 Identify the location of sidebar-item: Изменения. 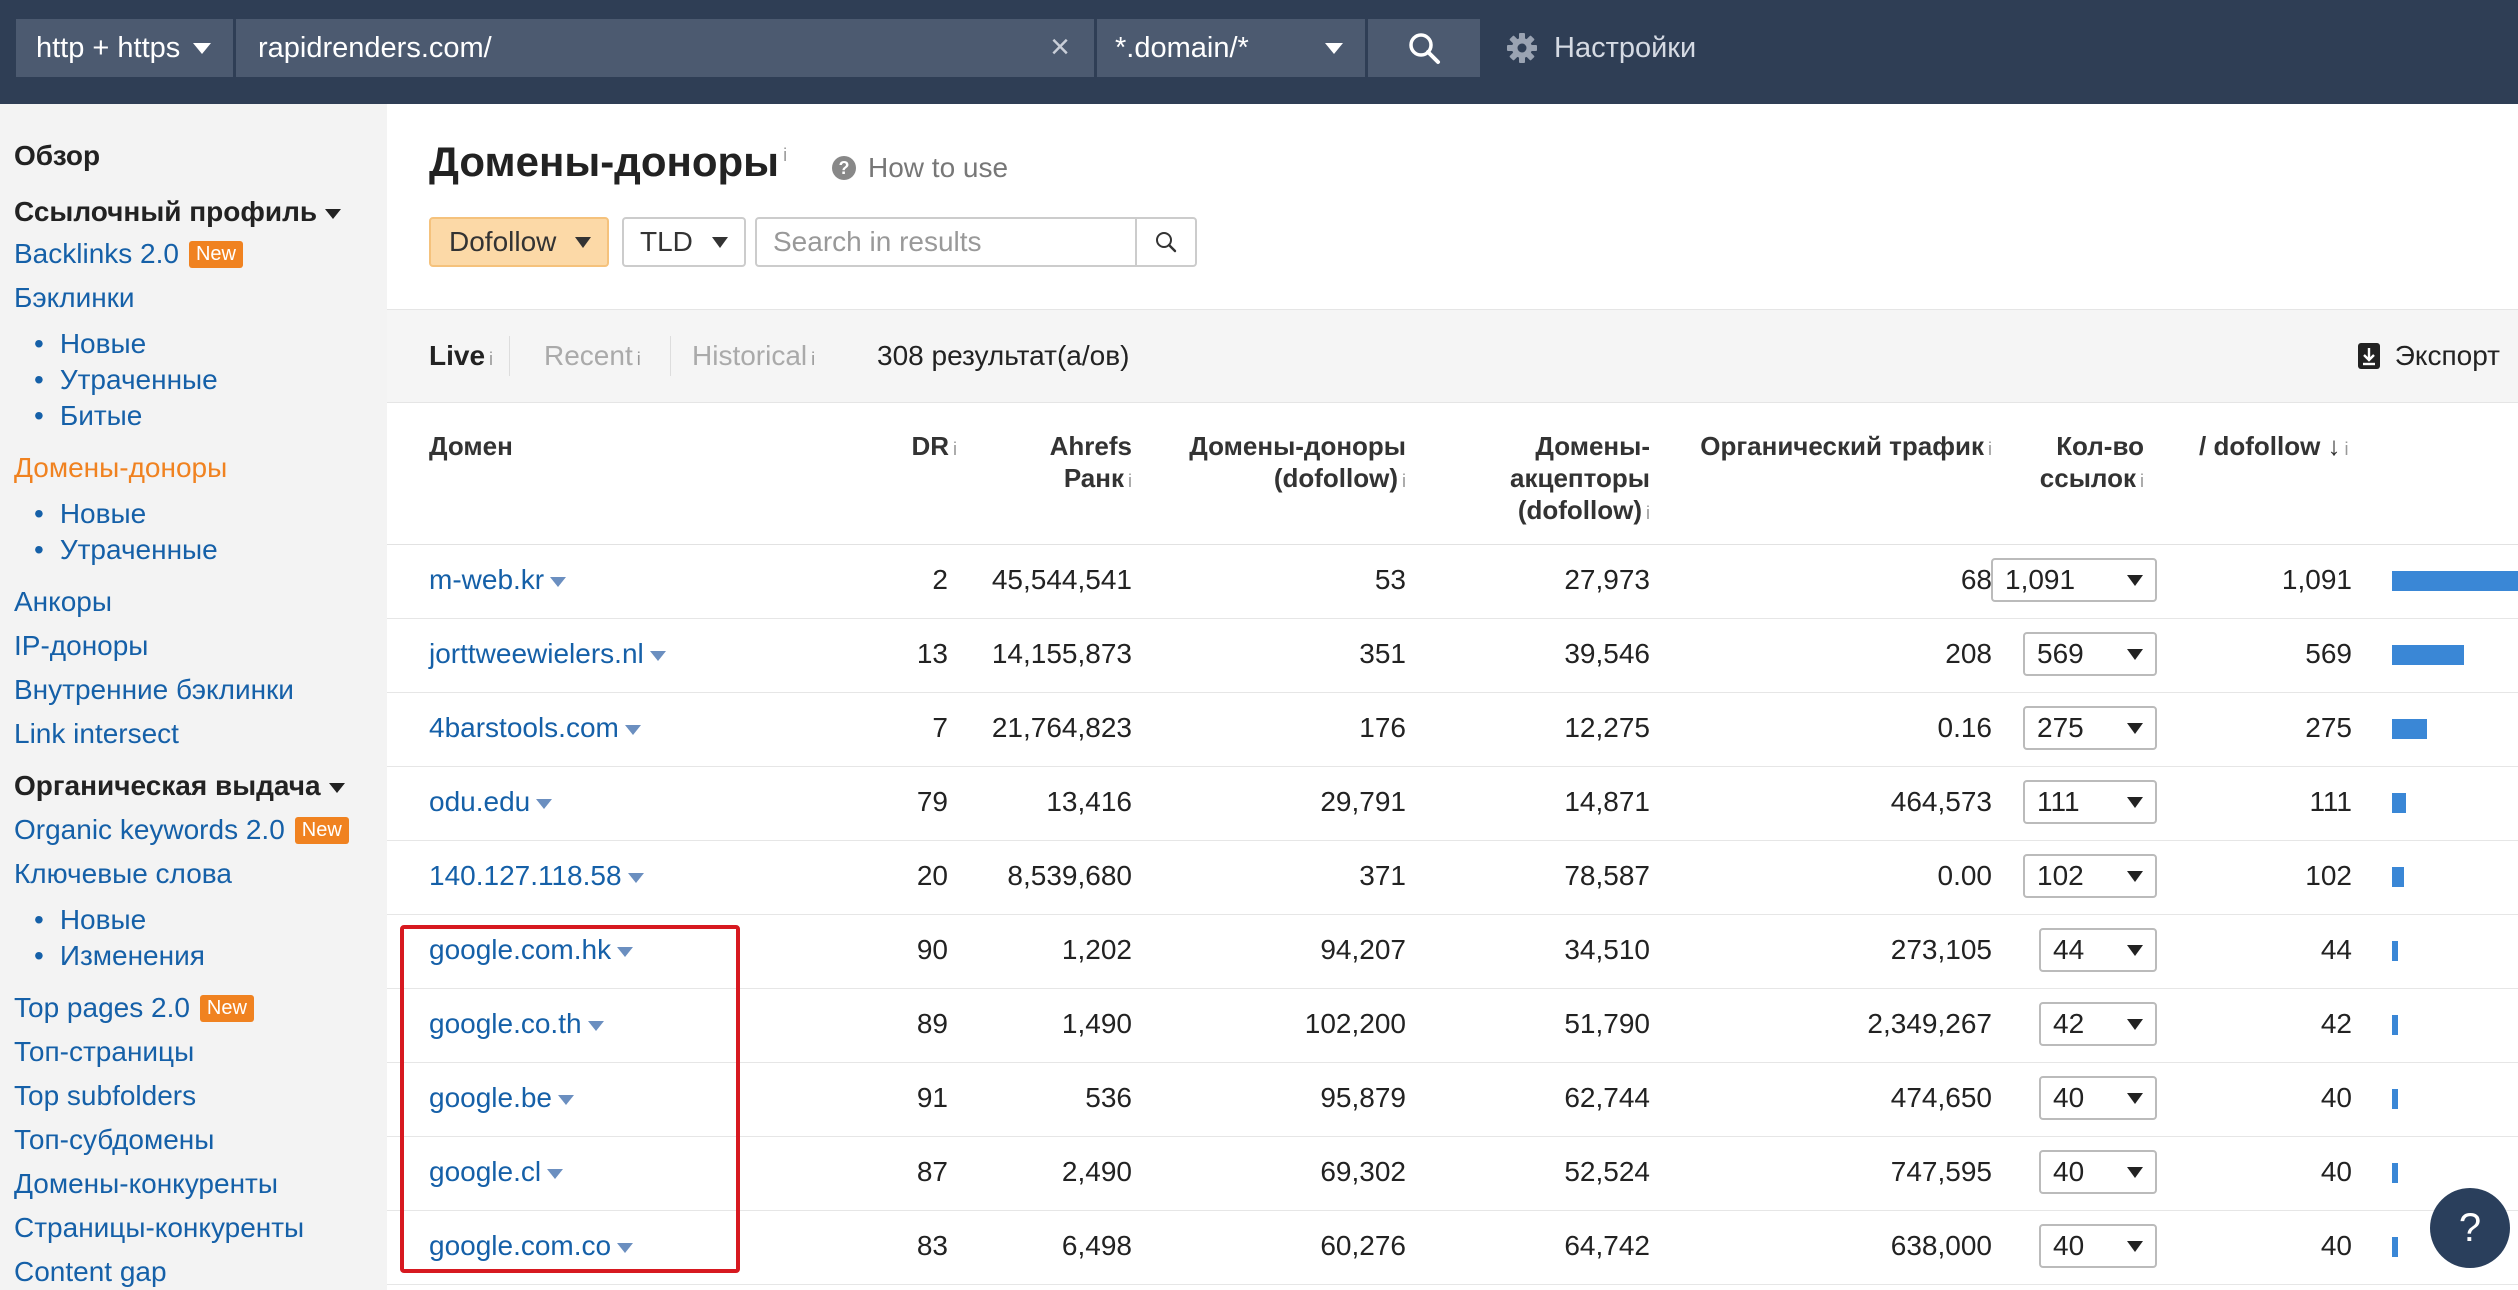
(119, 956).